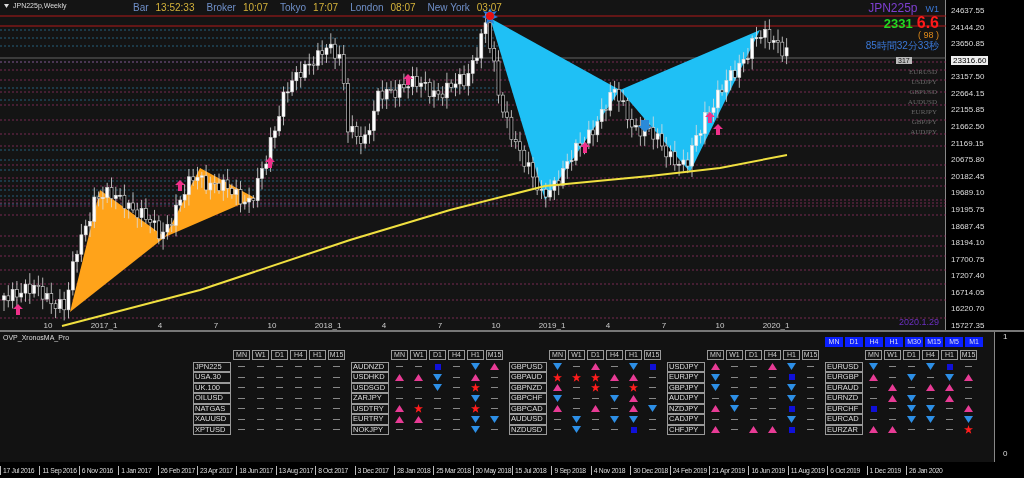 This screenshot has height=478, width=1024. Describe the element at coordinates (552, 325) in the screenshot. I see `period-label: 2019_1` at that location.